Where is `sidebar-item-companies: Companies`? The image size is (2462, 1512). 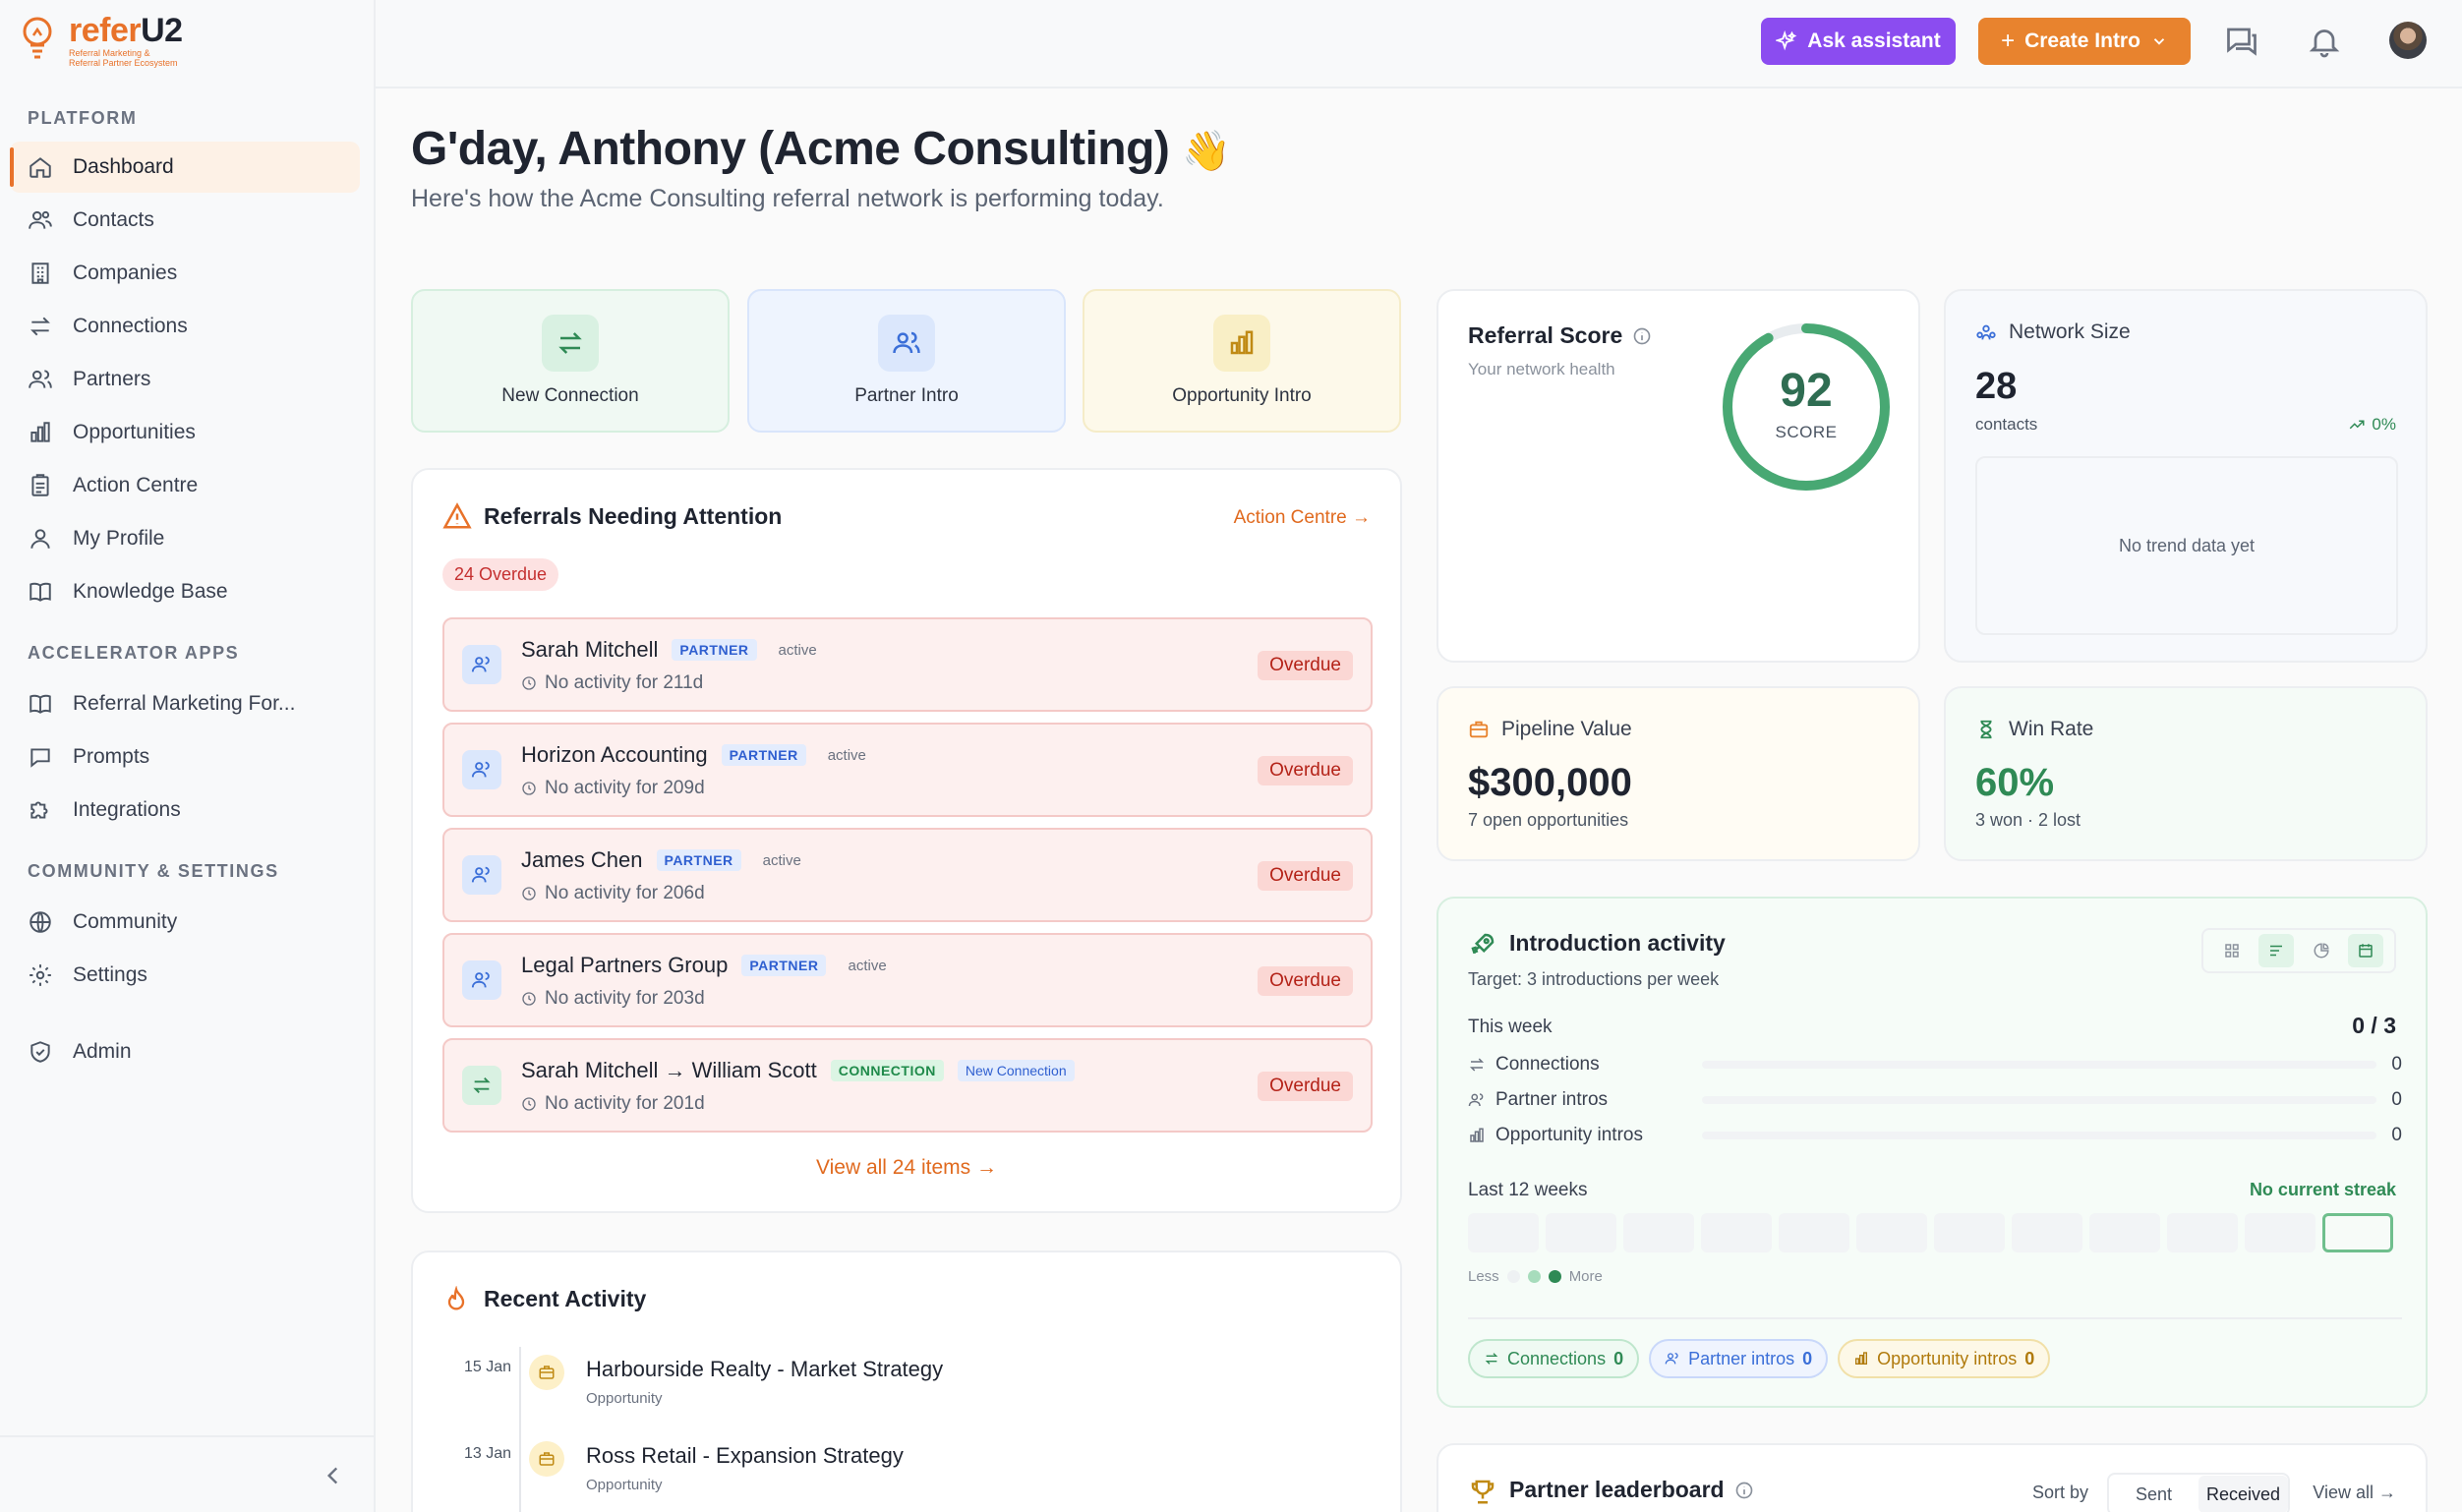
sidebar-item-companies: Companies is located at coordinates (185, 273).